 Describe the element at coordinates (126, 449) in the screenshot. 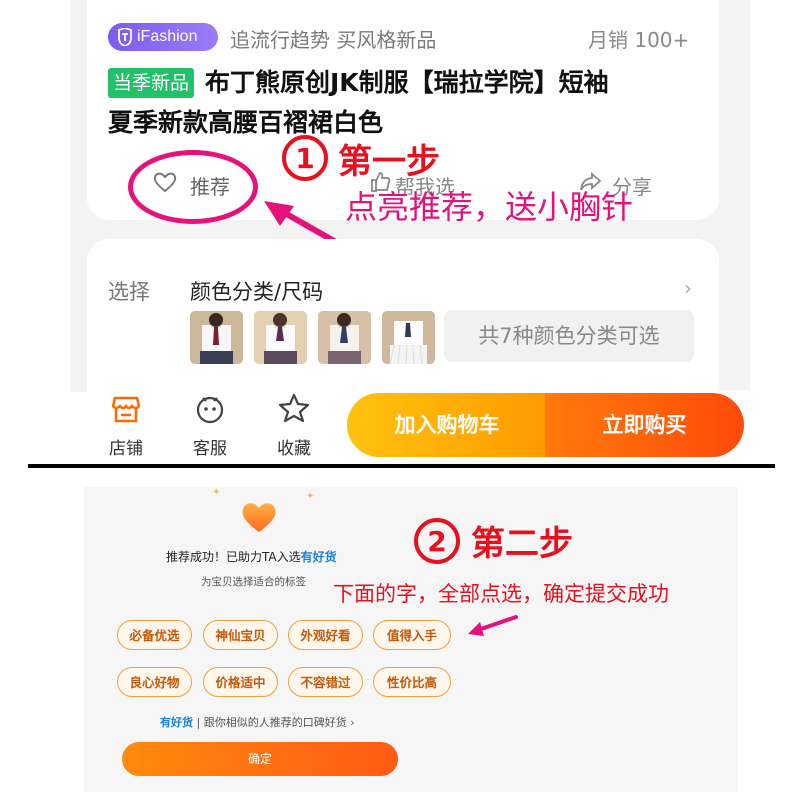

I see `shop-label: 店铺` at that location.